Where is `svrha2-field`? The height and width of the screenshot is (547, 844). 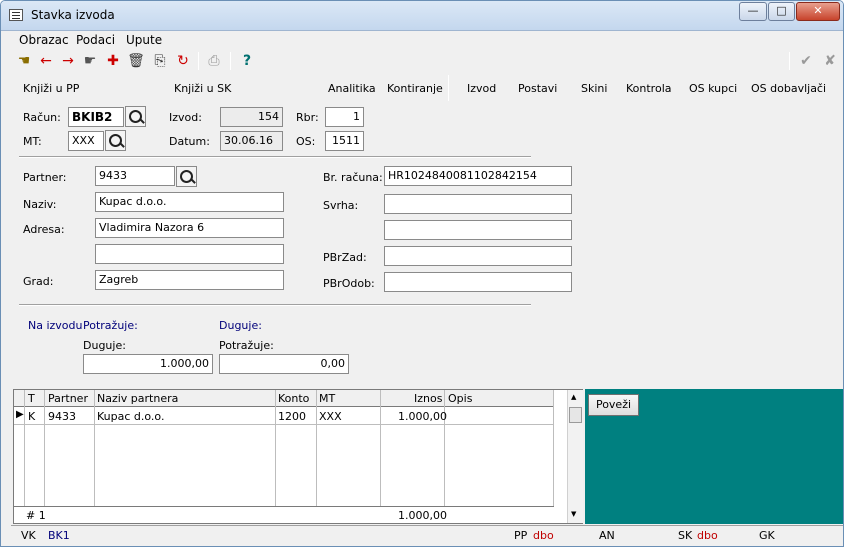
svrha2-field is located at coordinates (478, 230).